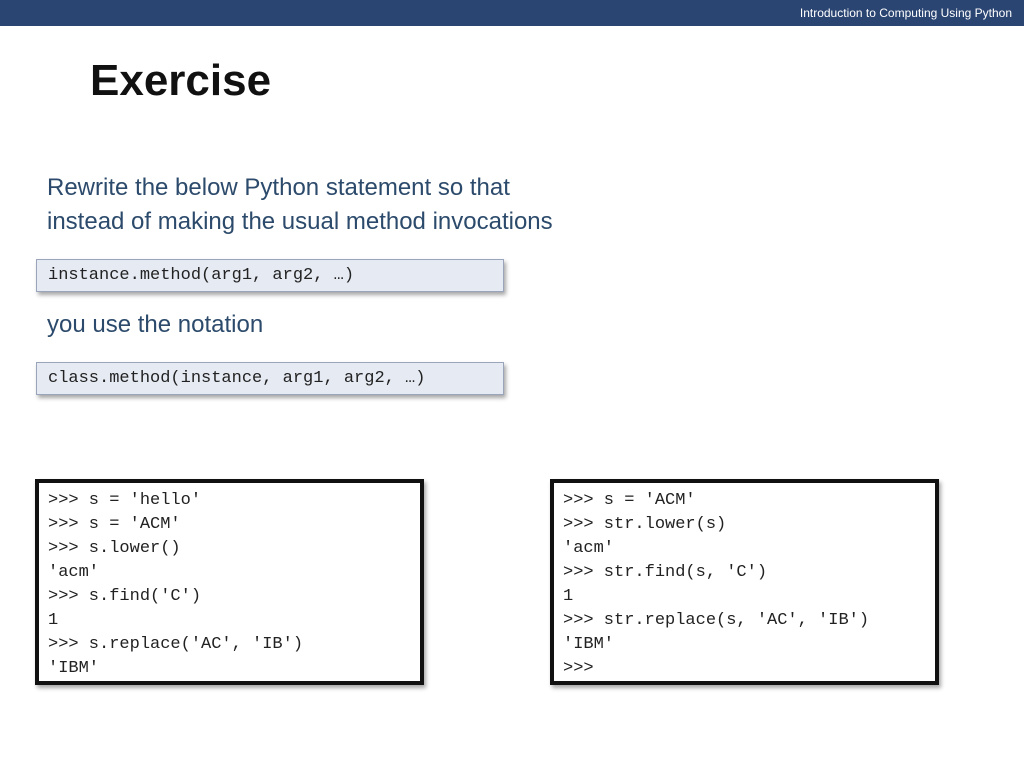  I want to click on shell-line: >>> s = 'hello', so click(125, 500).